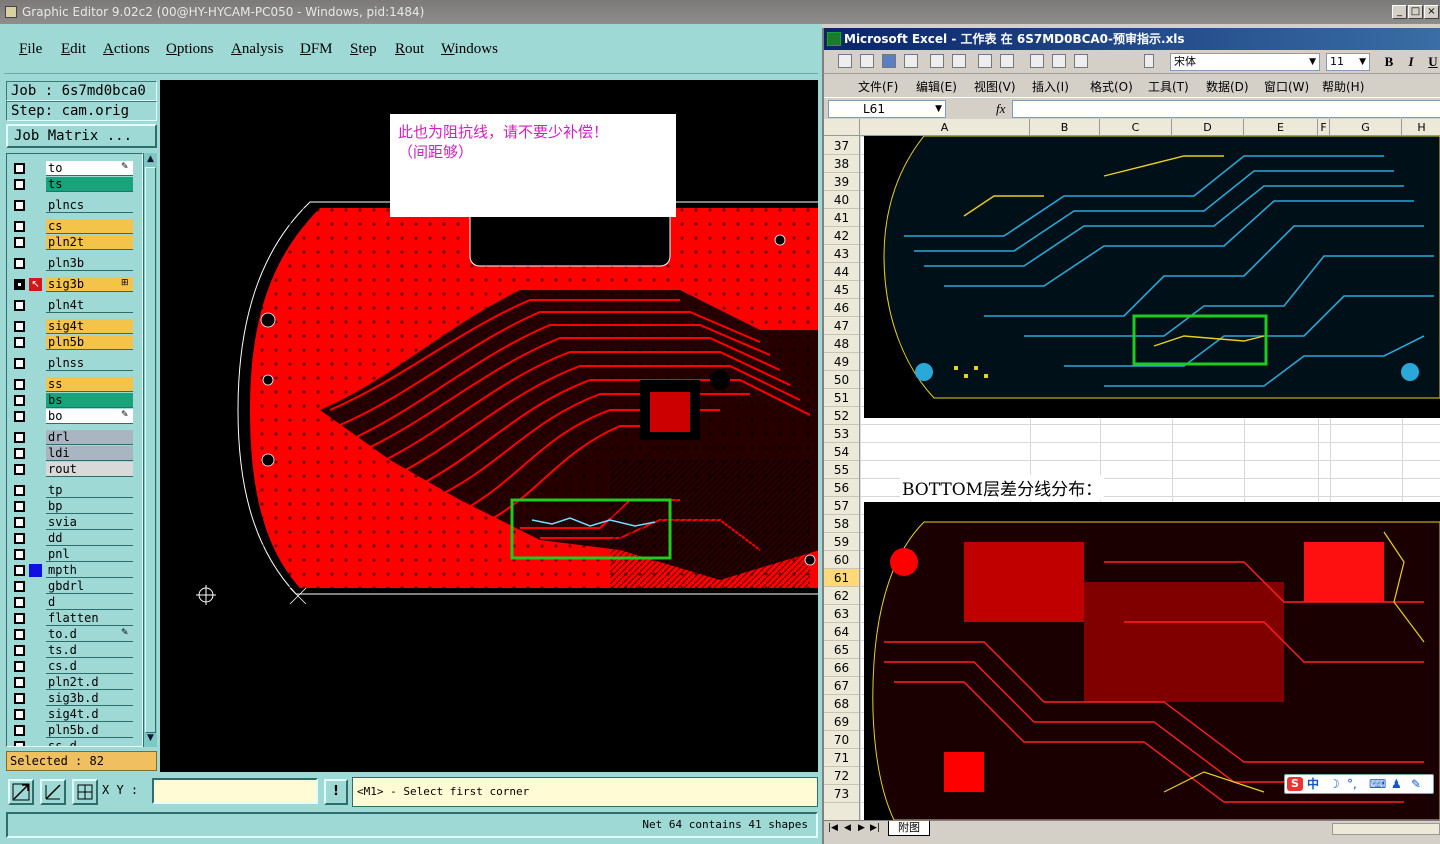  Describe the element at coordinates (150, 160) in the screenshot. I see `scroll-up-icon: ▲` at that location.